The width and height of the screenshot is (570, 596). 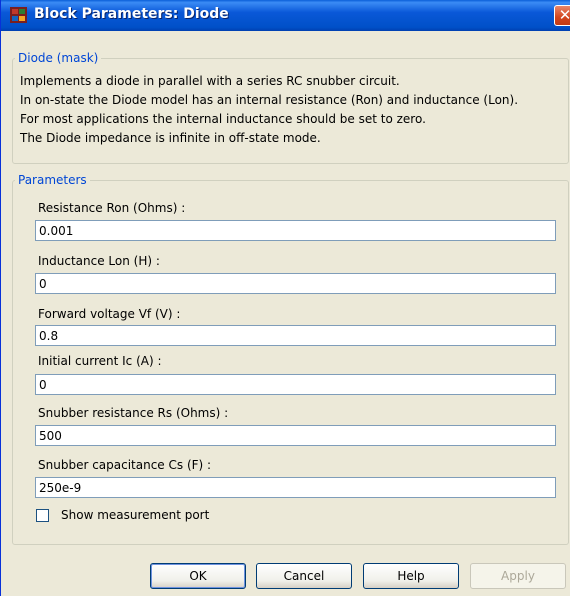 What do you see at coordinates (99, 261) in the screenshot?
I see `inductance-lon-label: Inductance Lon (H) :` at bounding box center [99, 261].